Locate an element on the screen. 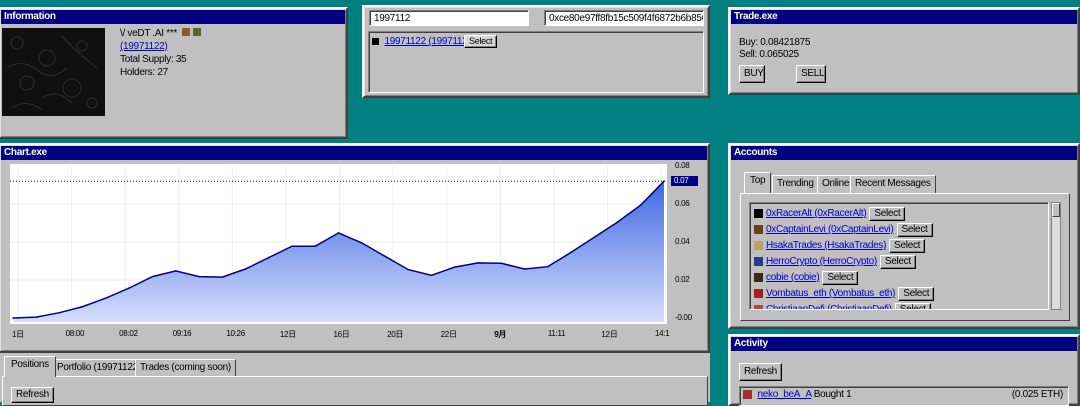  result-select-button: Select is located at coordinates (481, 41).